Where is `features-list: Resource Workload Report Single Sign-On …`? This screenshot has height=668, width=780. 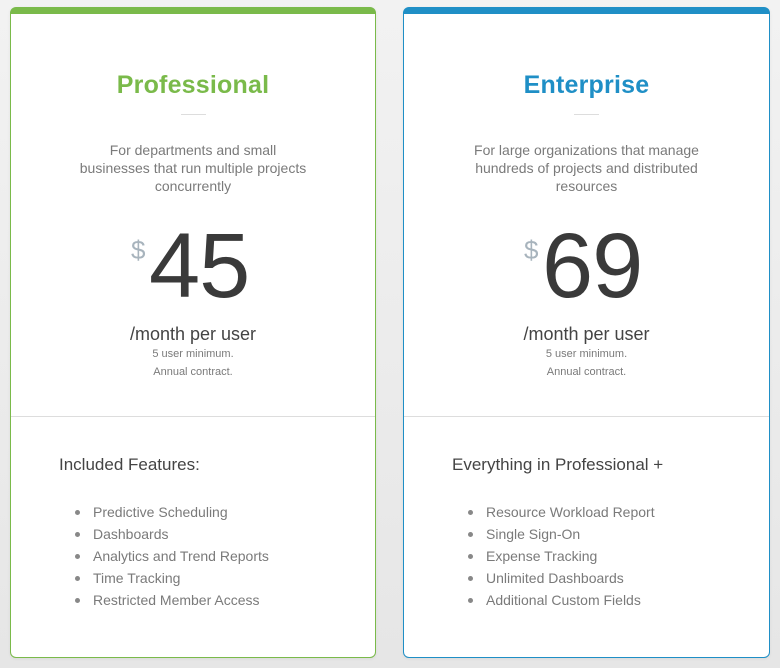 features-list: Resource Workload Report Single Sign-On … is located at coordinates (610, 556).